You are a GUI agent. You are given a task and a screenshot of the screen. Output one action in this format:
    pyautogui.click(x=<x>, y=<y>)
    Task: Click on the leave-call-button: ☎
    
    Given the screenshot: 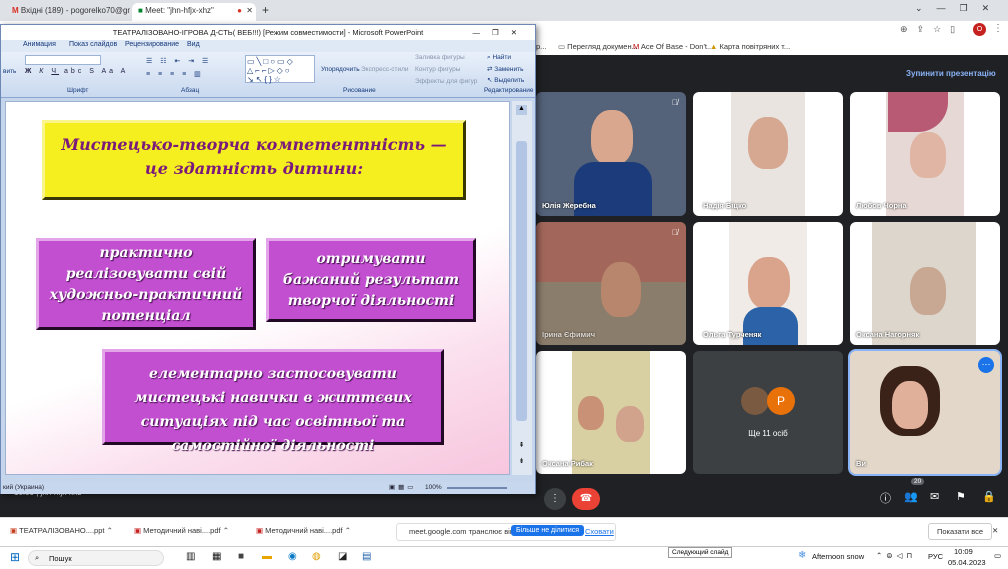 What is the action you would take?
    pyautogui.click(x=586, y=499)
    